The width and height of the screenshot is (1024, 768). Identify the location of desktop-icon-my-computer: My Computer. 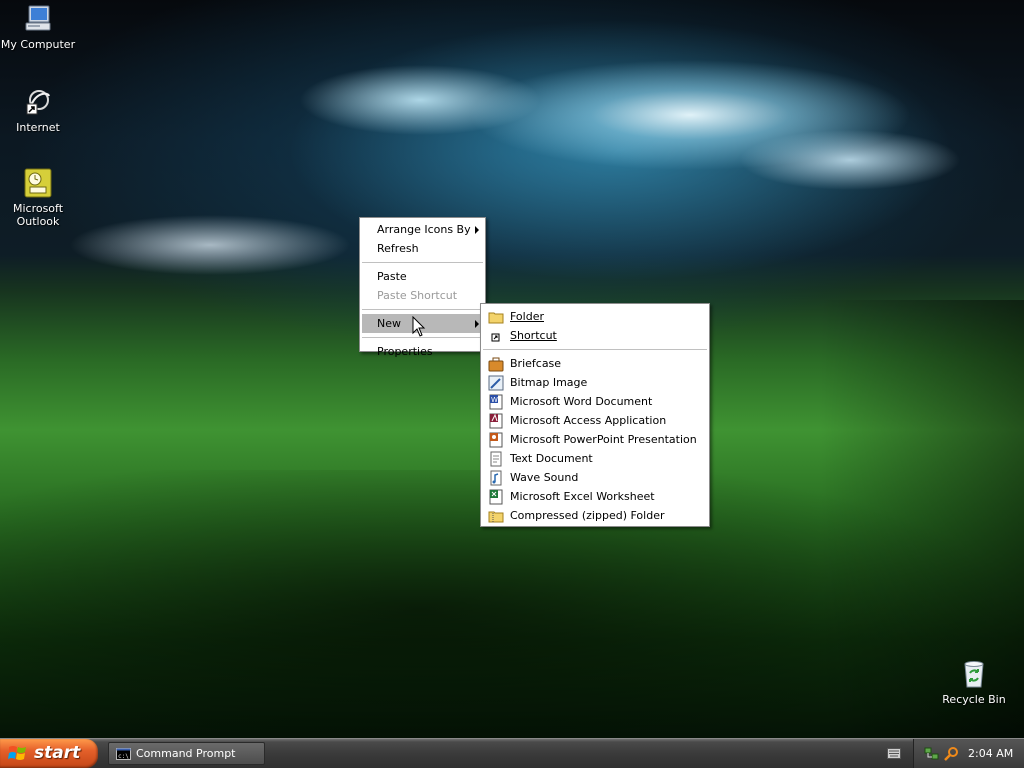
(38, 27).